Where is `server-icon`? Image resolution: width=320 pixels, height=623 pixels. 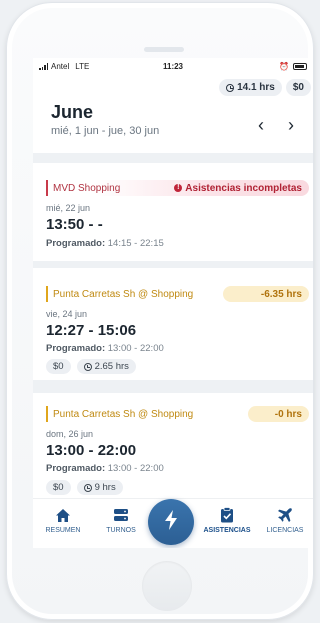
server-icon is located at coordinates (121, 515).